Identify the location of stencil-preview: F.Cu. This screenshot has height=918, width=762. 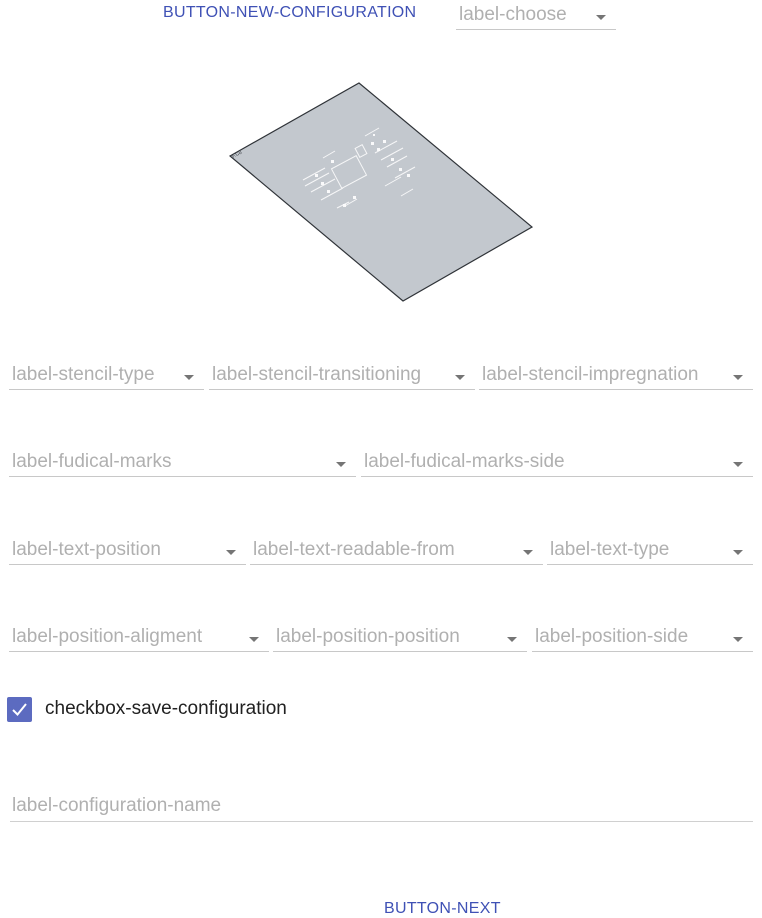
(381, 192).